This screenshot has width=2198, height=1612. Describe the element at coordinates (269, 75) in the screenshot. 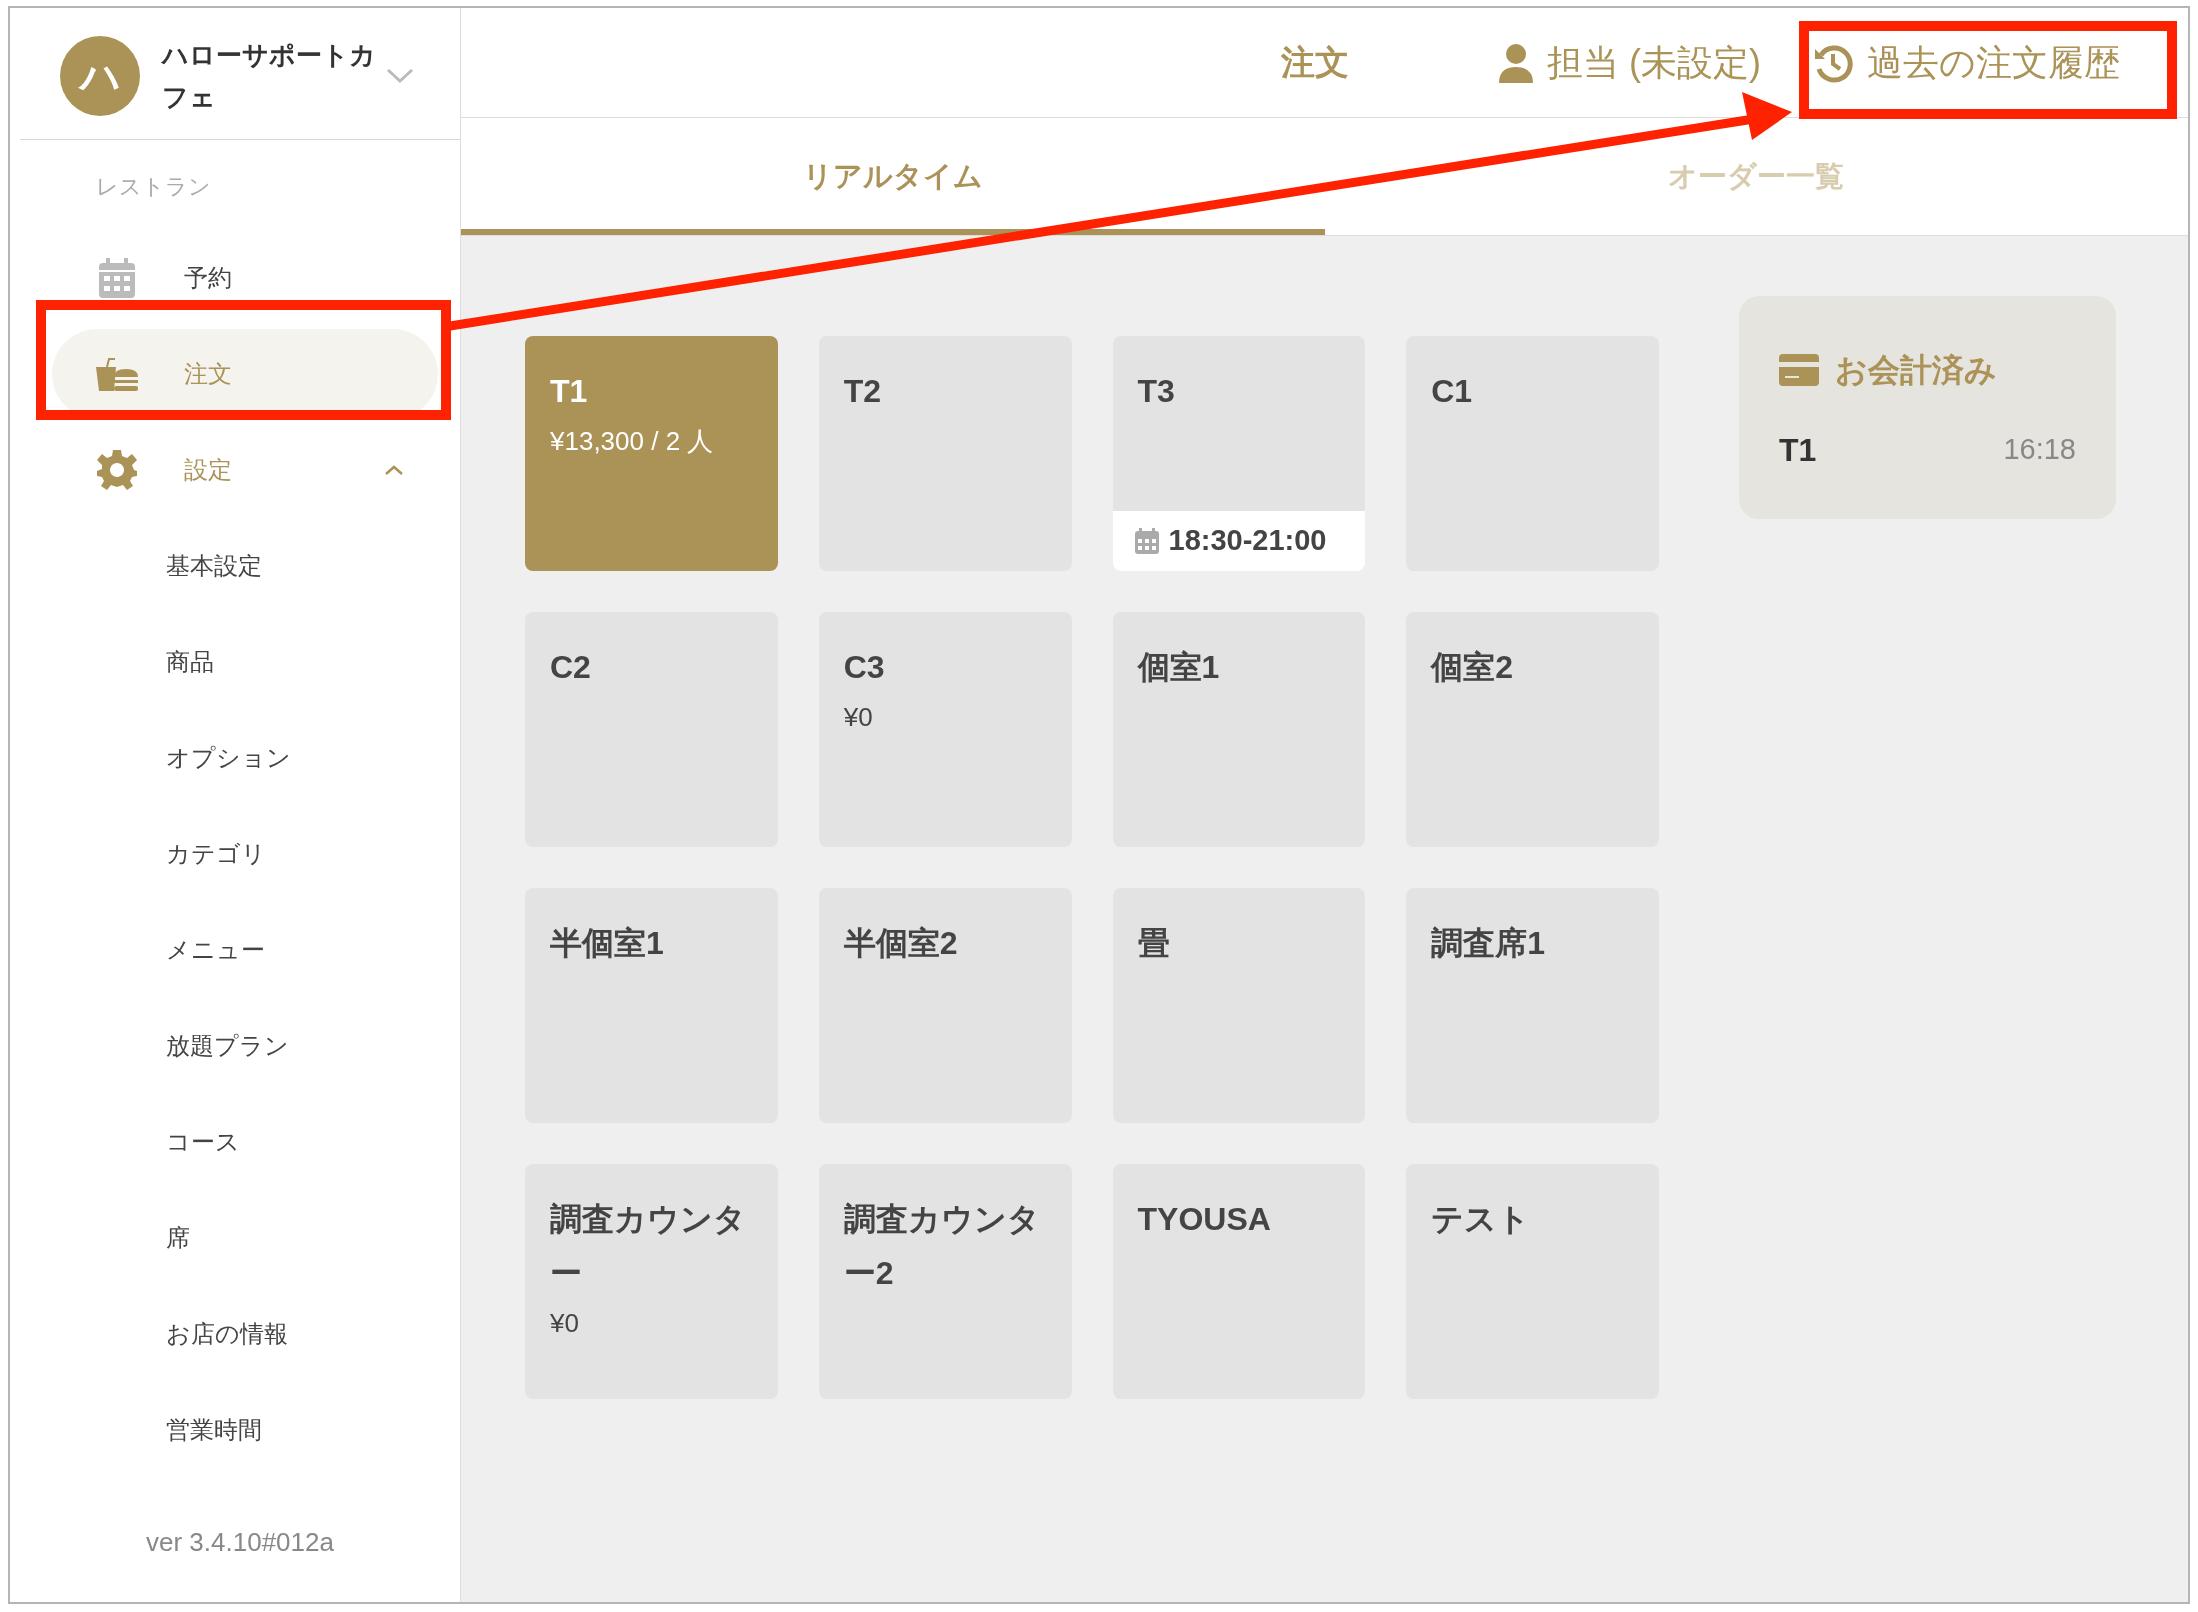

I see `shop-name: ハローサポートカフェ` at that location.